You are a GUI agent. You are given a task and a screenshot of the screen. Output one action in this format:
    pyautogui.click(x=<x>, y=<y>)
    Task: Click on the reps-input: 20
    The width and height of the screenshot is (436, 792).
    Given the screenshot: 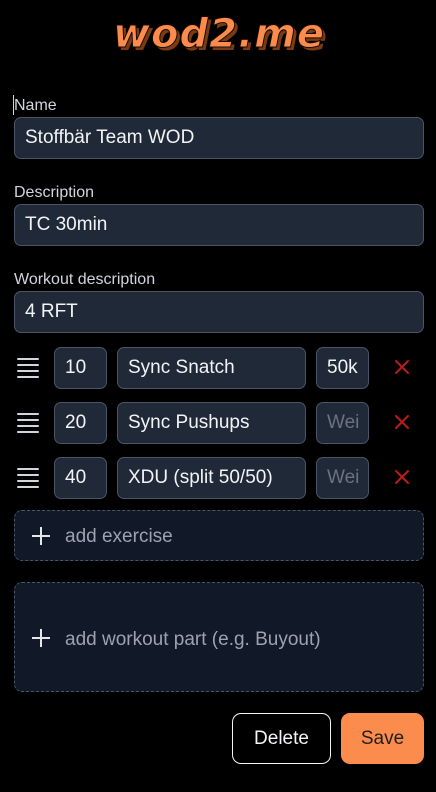 What is the action you would take?
    pyautogui.click(x=80, y=423)
    